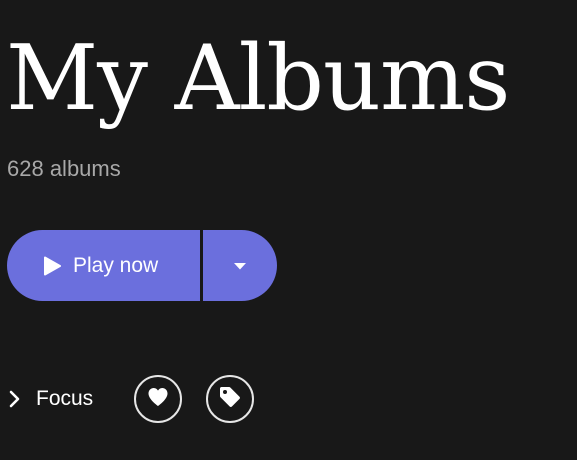  I want to click on focus-label: Focus, so click(65, 398).